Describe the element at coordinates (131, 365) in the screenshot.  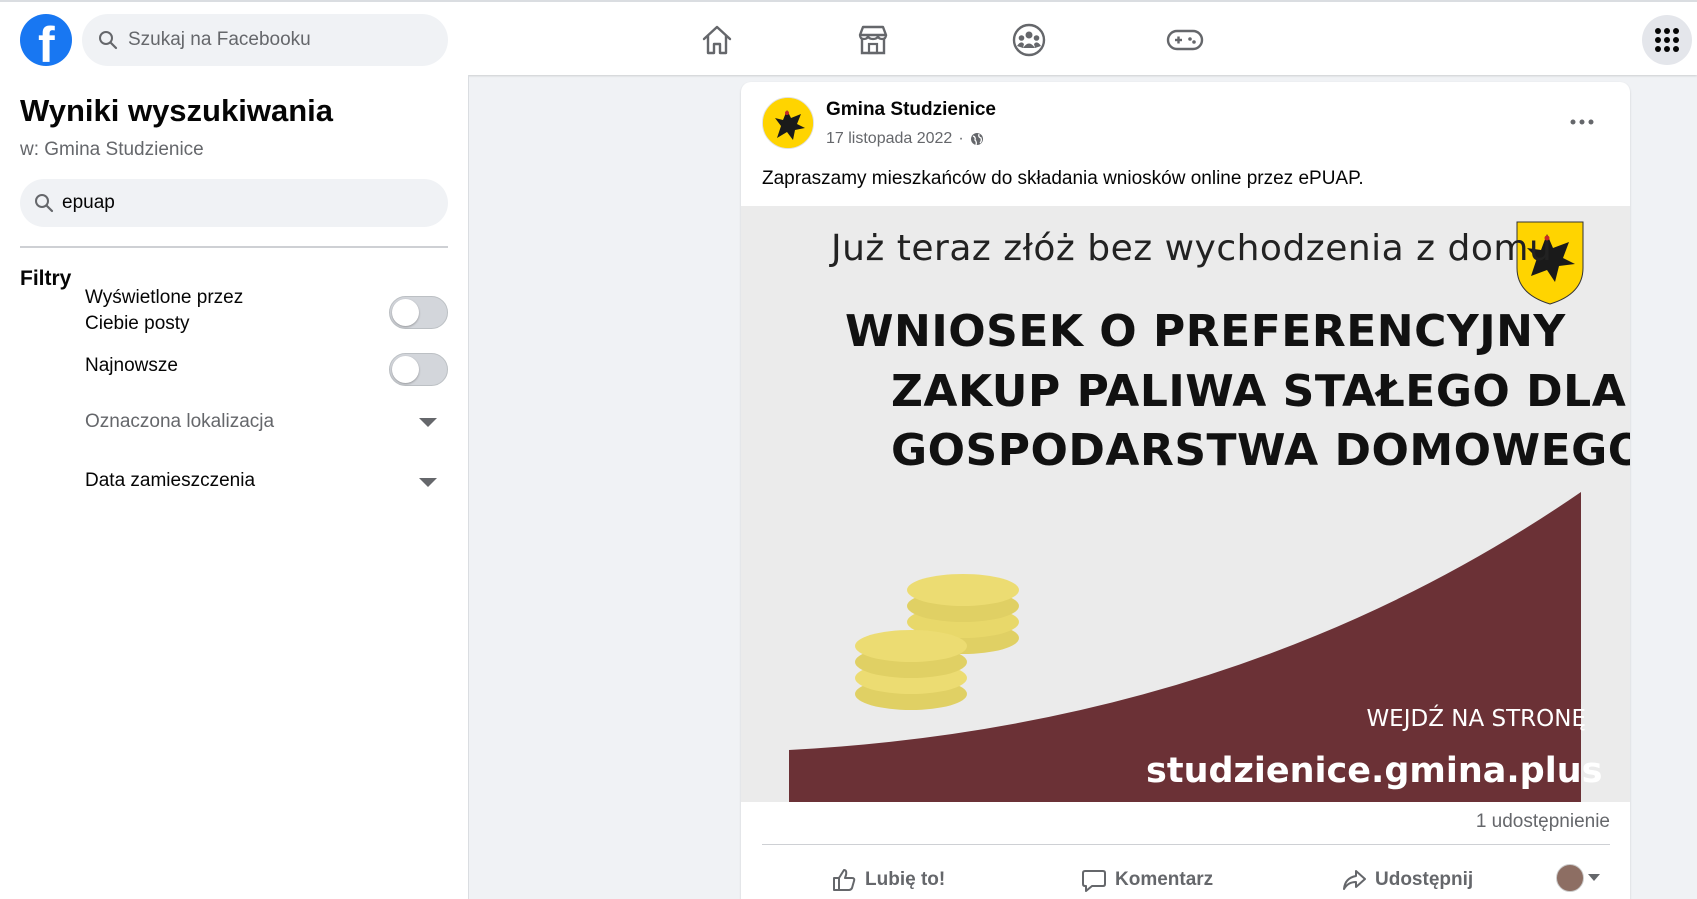
I see `filter-newest-label: Najnowsze` at that location.